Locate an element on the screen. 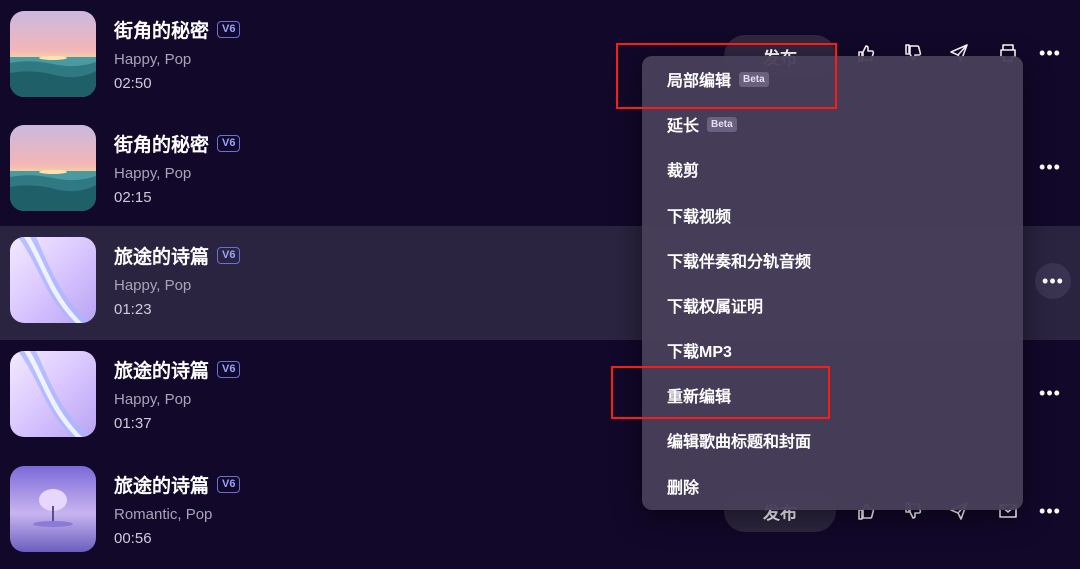 Image resolution: width=1080 pixels, height=569 pixels. menu-item-label: 重新编辑 is located at coordinates (699, 397).